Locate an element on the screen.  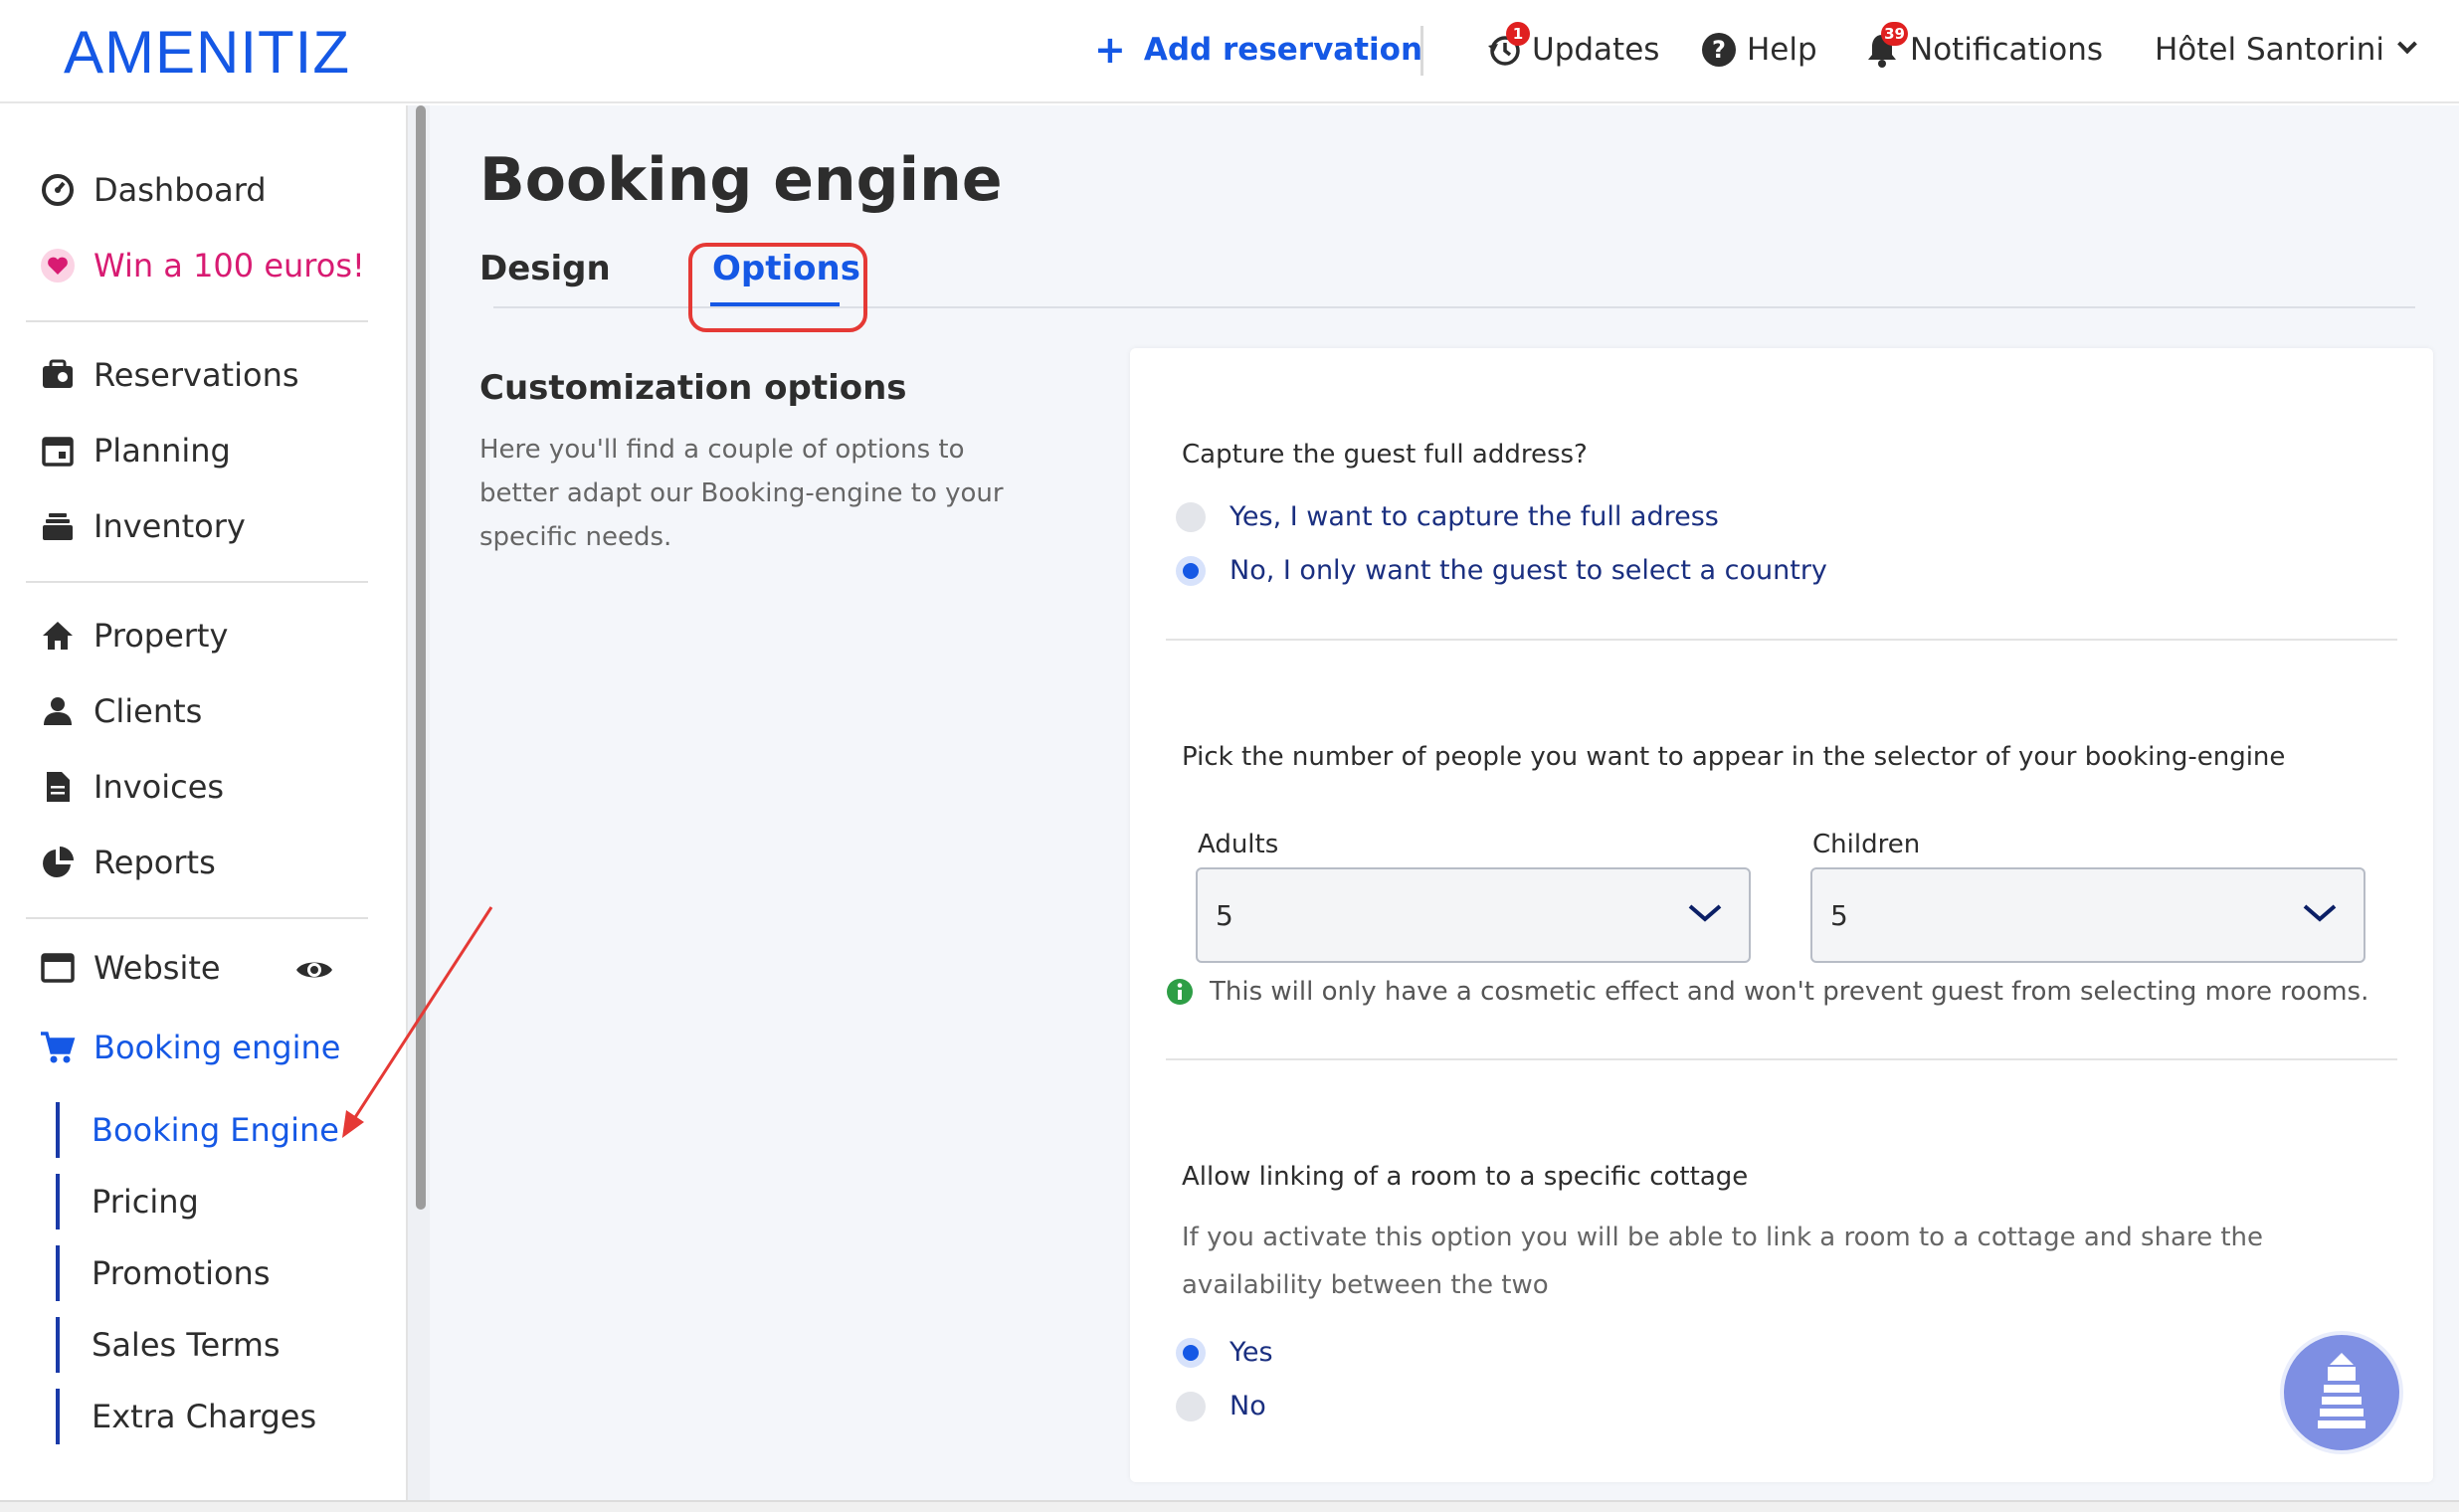
plus-icon: + is located at coordinates (1110, 50).